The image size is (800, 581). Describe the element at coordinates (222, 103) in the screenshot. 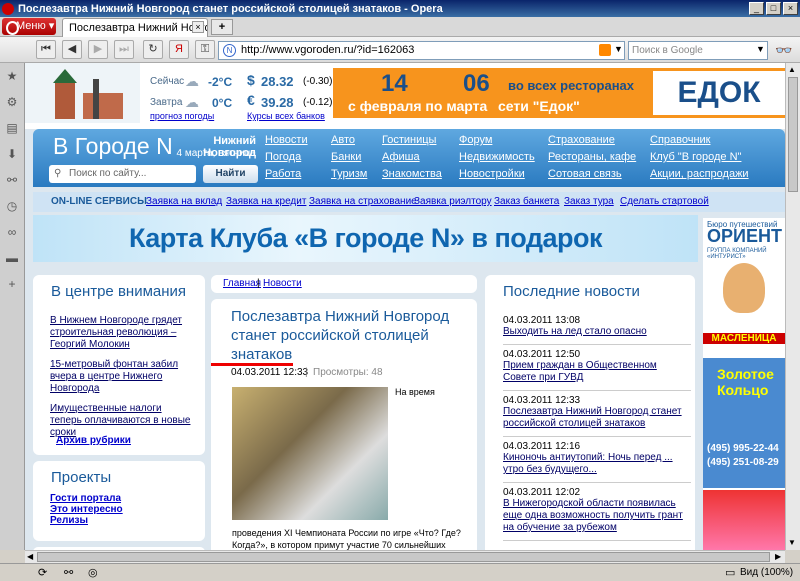

I see `weather-tomorrow-temp: 0°C` at that location.